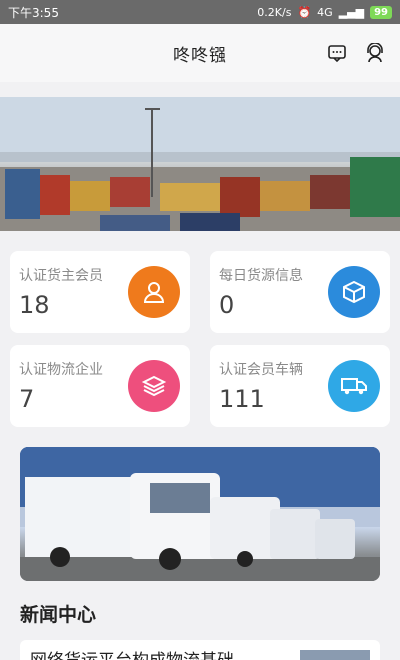  What do you see at coordinates (154, 386) in the screenshot?
I see `layers-icon` at bounding box center [154, 386].